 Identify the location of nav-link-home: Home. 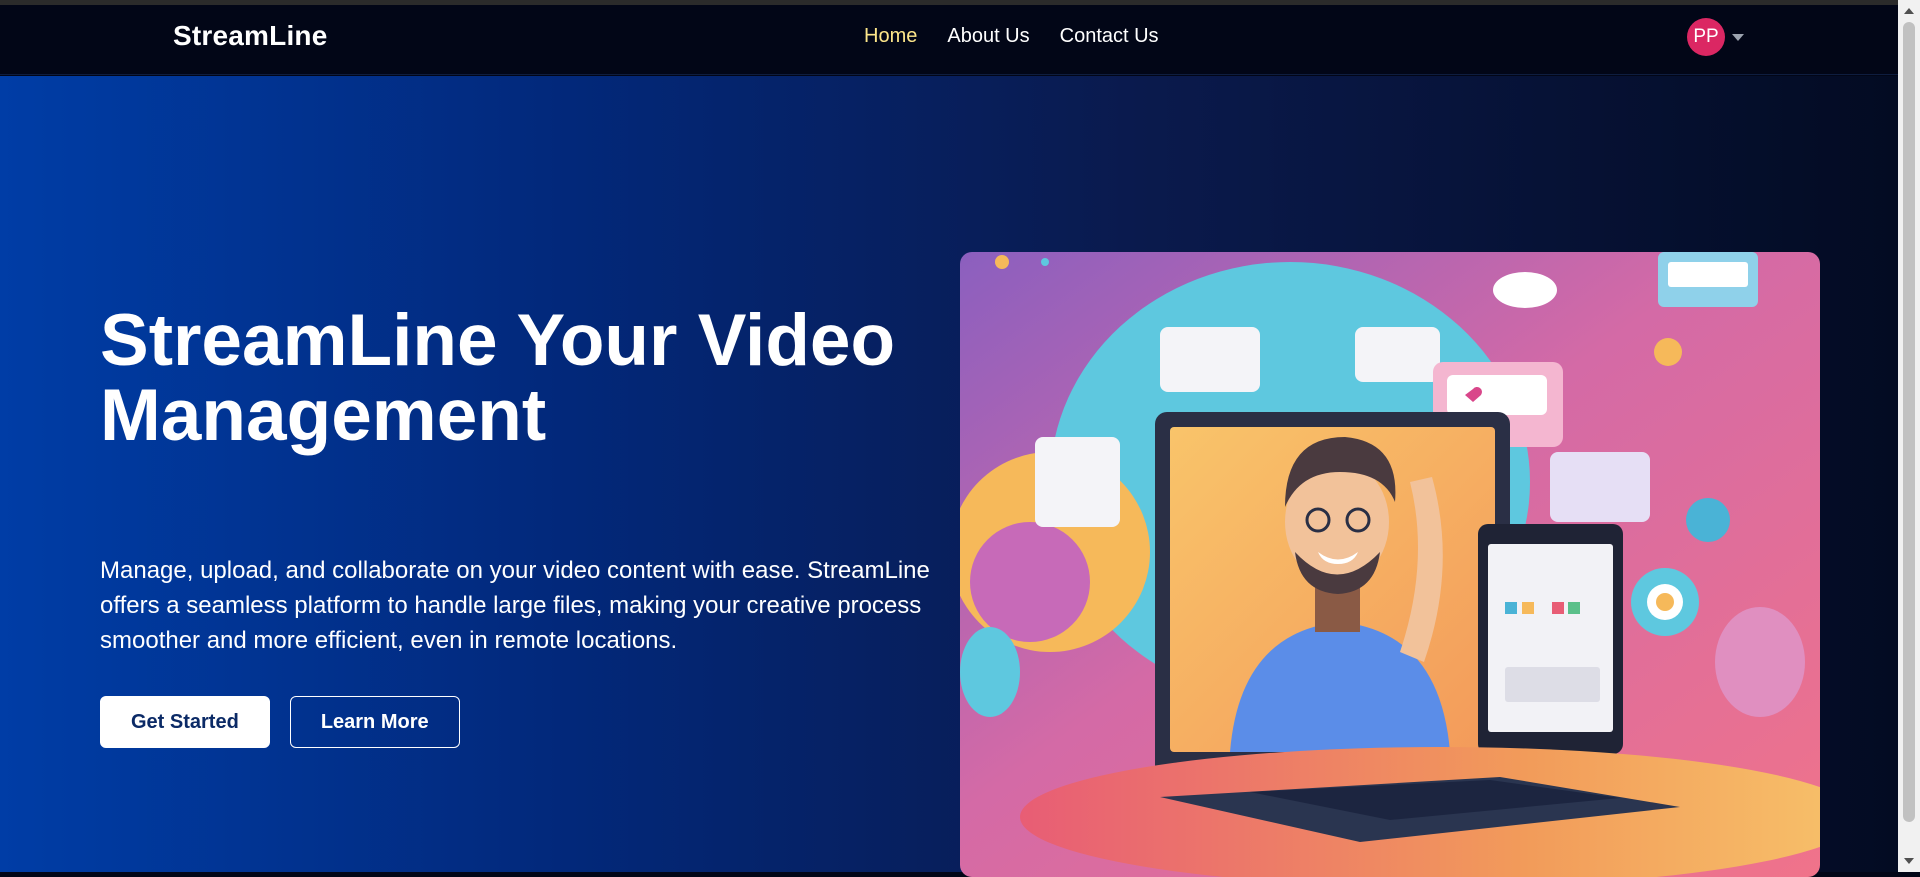
(890, 36).